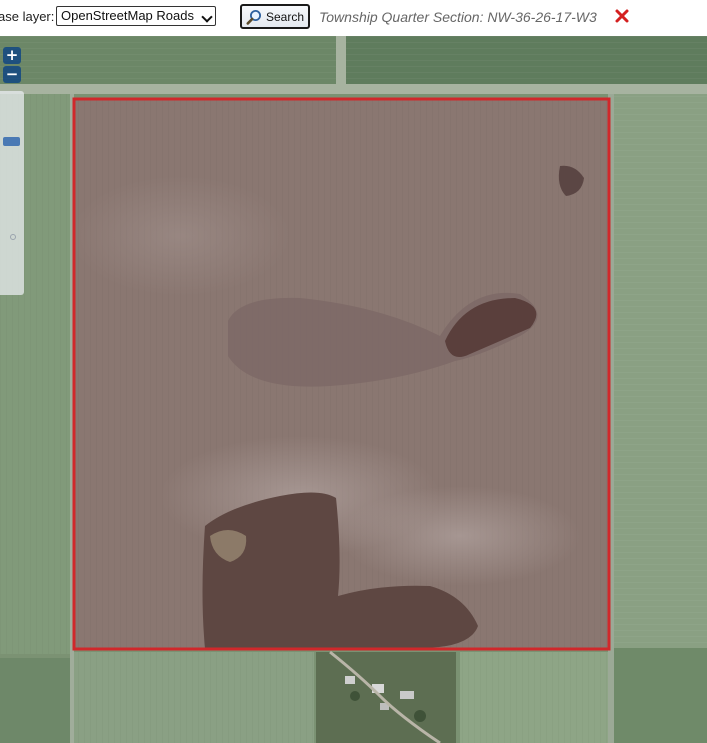  I want to click on zoom-slider-handle, so click(11, 141).